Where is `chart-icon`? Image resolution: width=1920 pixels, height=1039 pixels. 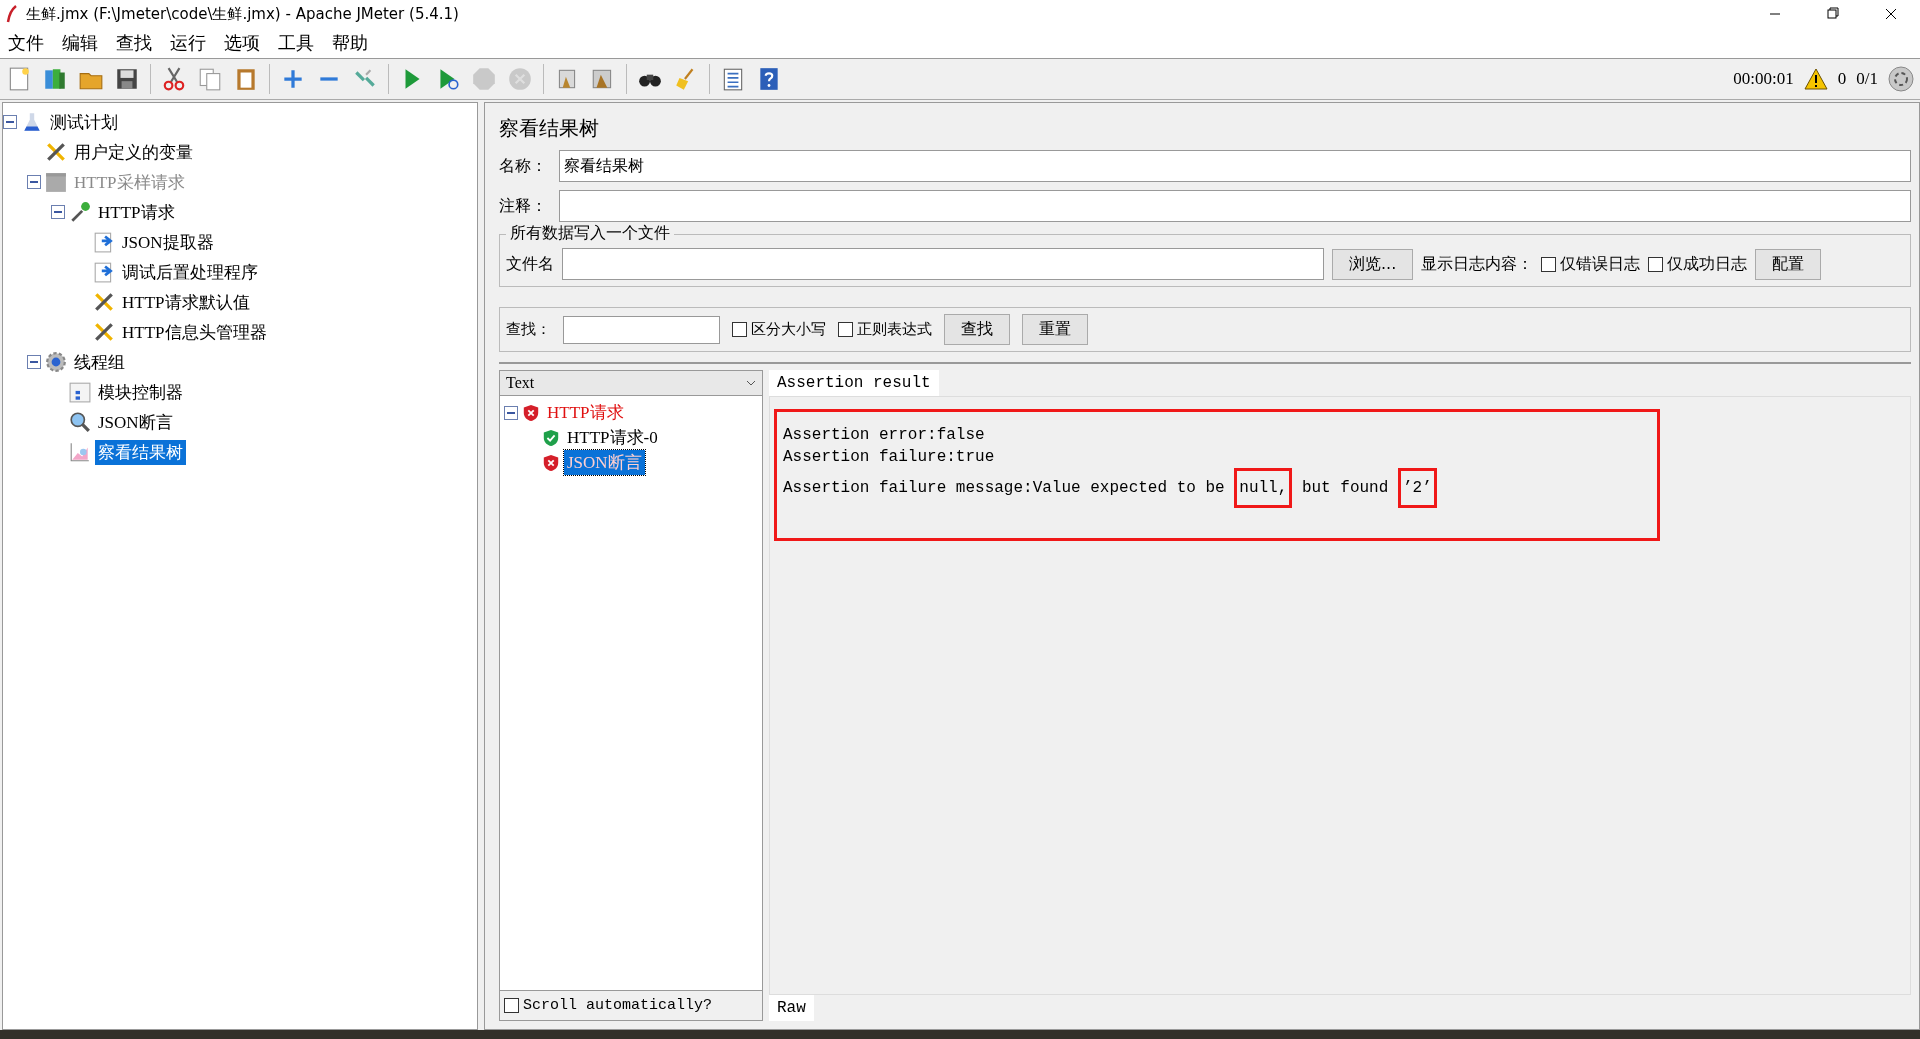 chart-icon is located at coordinates (80, 452).